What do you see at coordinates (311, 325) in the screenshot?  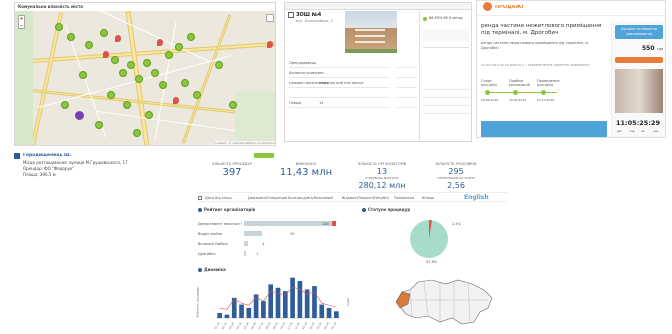 I see `x-tick-label: 02.19` at bounding box center [311, 325].